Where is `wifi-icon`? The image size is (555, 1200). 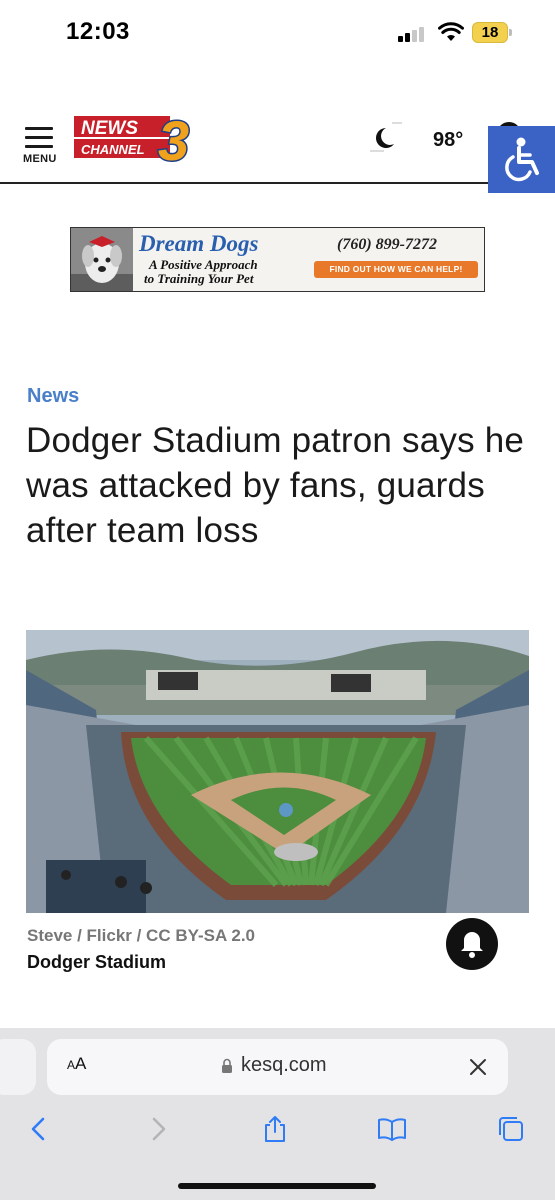 wifi-icon is located at coordinates (451, 31).